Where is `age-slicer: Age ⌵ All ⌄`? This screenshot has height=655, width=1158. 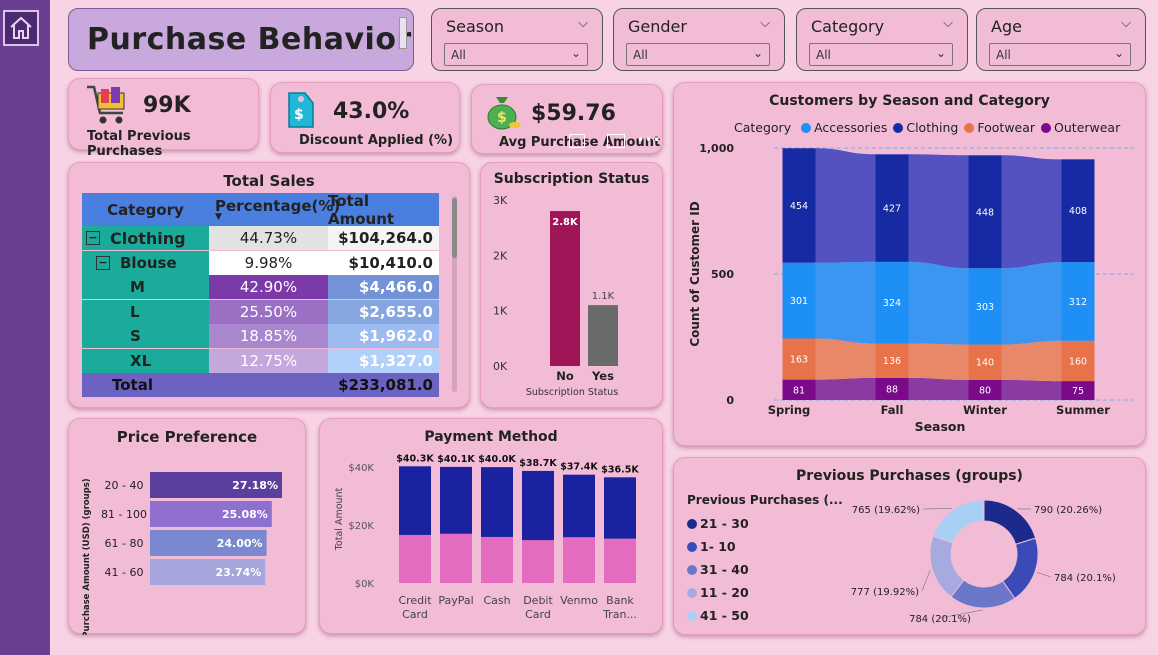
age-slicer: Age ⌵ All ⌄ is located at coordinates (1061, 39).